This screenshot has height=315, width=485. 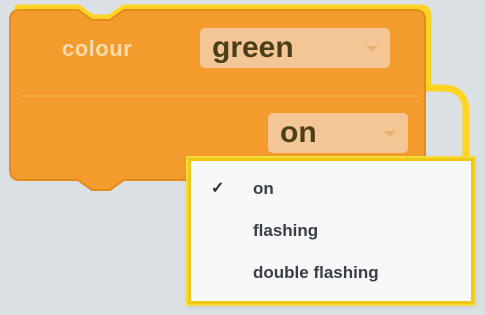 I want to click on menu-item-double-flashing: double flashing, so click(x=331, y=273).